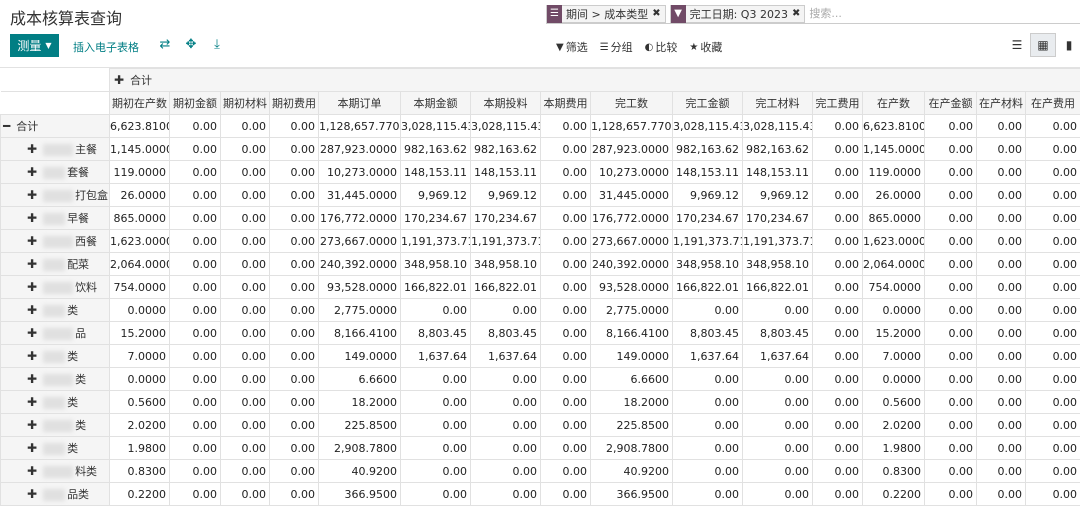  What do you see at coordinates (631, 356) in the screenshot?
I see `pivot-cell: 149.0000` at bounding box center [631, 356].